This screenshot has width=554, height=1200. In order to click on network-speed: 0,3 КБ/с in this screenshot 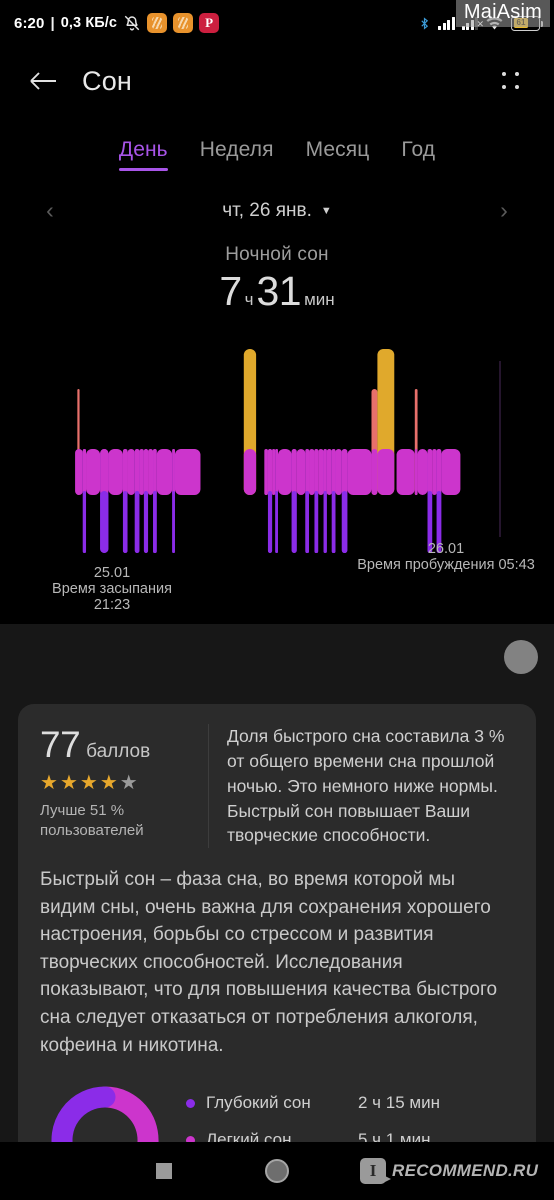, I will do `click(89, 23)`.